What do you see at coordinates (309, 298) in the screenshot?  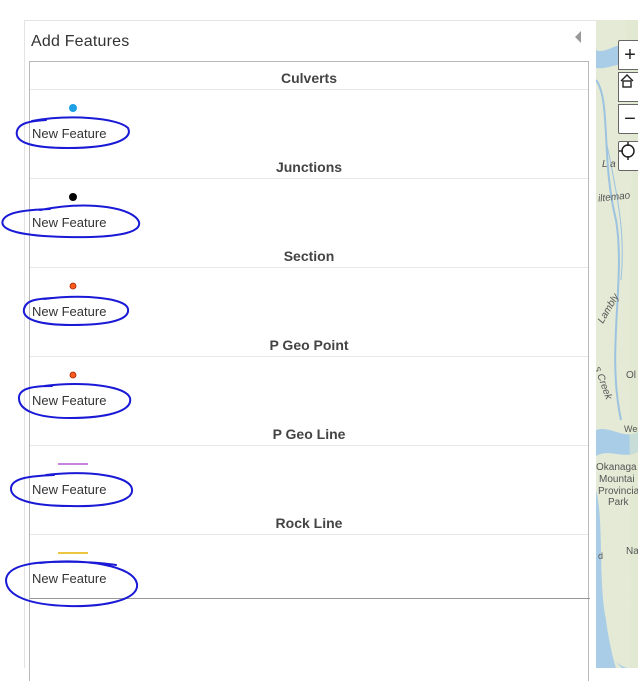 I see `template-section-new-feature: New Feature` at bounding box center [309, 298].